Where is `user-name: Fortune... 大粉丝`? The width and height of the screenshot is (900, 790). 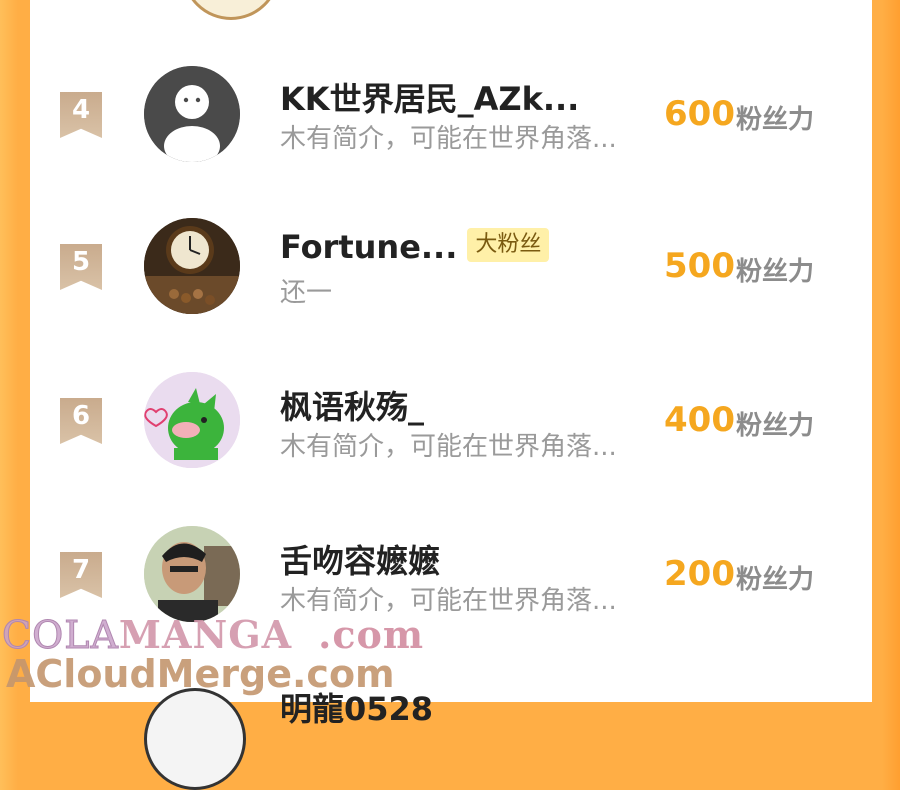
user-name: Fortune... 大粉丝 is located at coordinates (415, 247).